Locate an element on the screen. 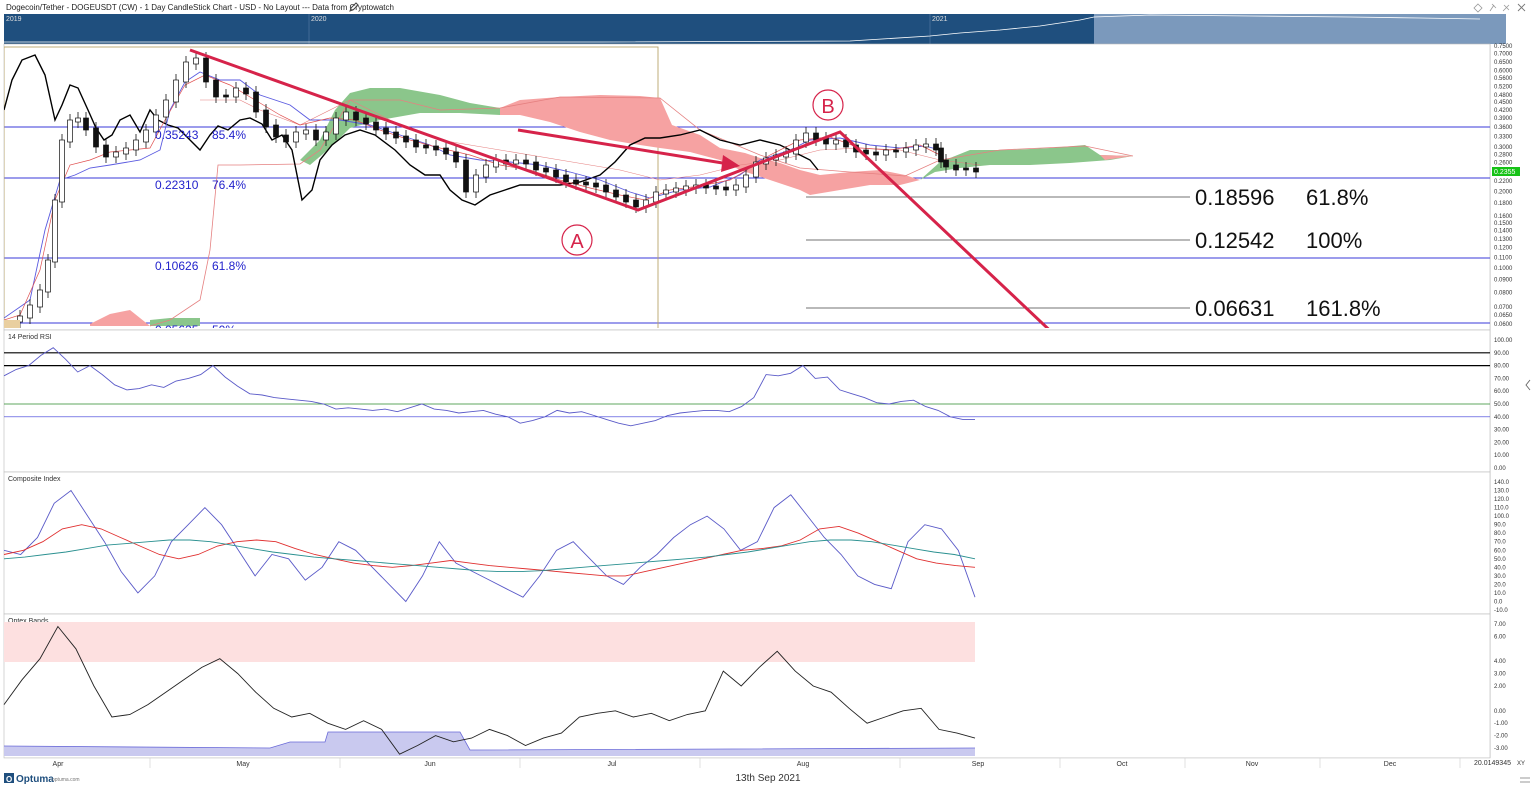 The image size is (1536, 793). fib-pct-85: 85.4% is located at coordinates (229, 135).